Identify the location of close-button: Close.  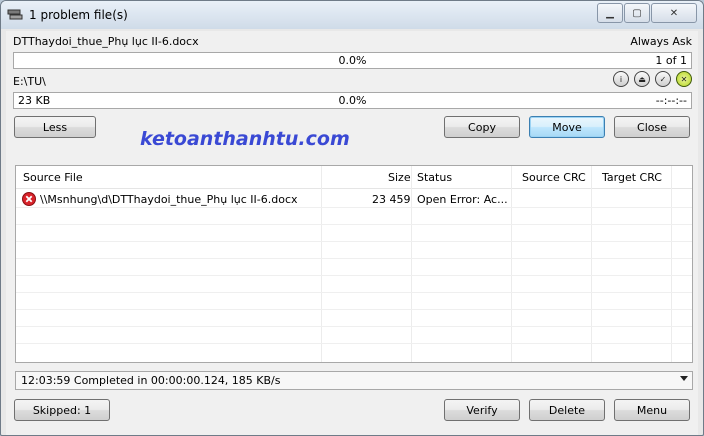
(652, 127).